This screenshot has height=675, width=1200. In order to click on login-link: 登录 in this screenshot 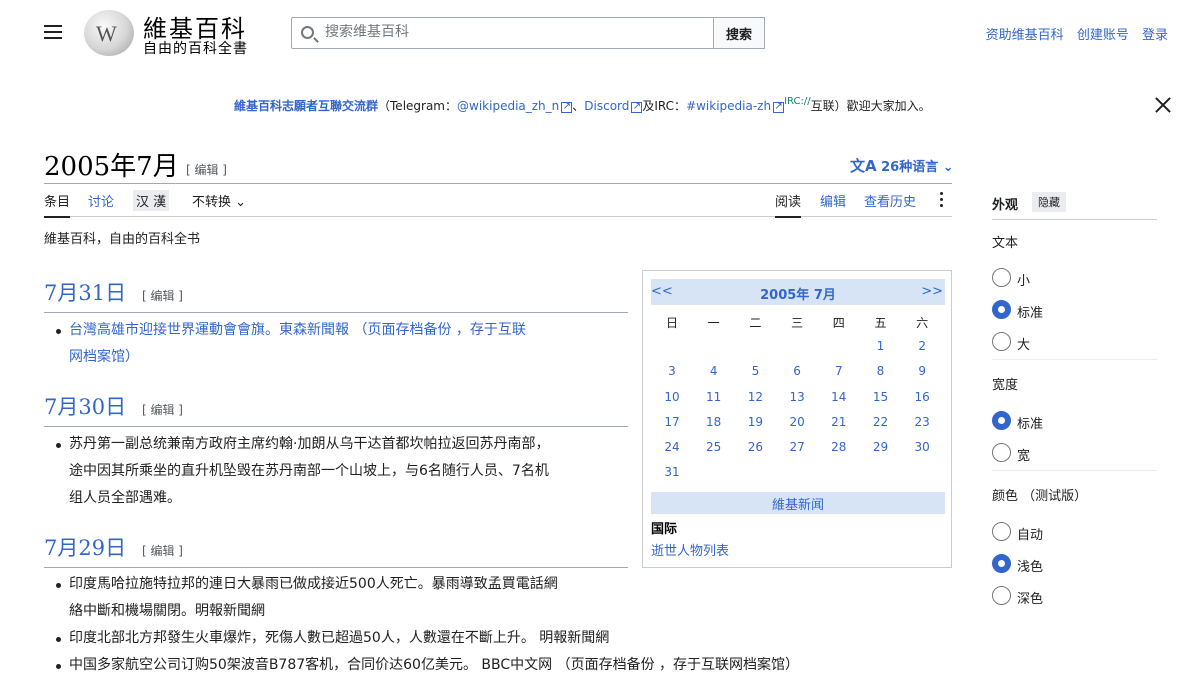, I will do `click(1155, 35)`.